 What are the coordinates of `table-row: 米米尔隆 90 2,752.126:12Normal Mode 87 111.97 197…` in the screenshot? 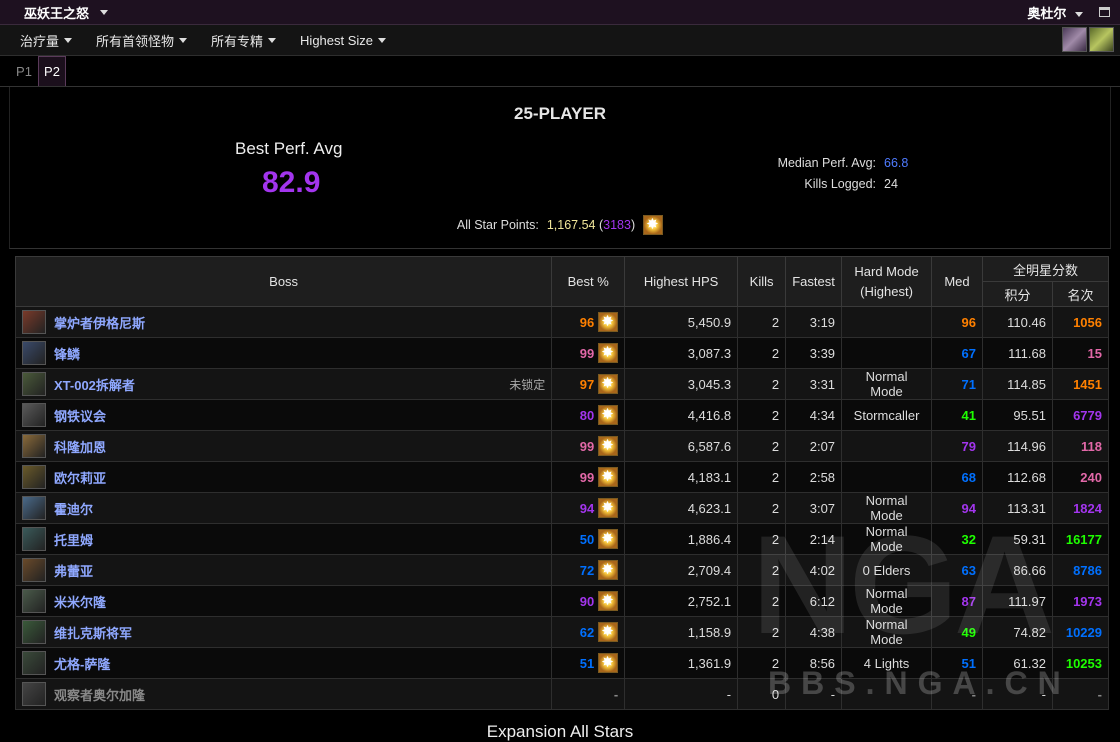 It's located at (562, 601).